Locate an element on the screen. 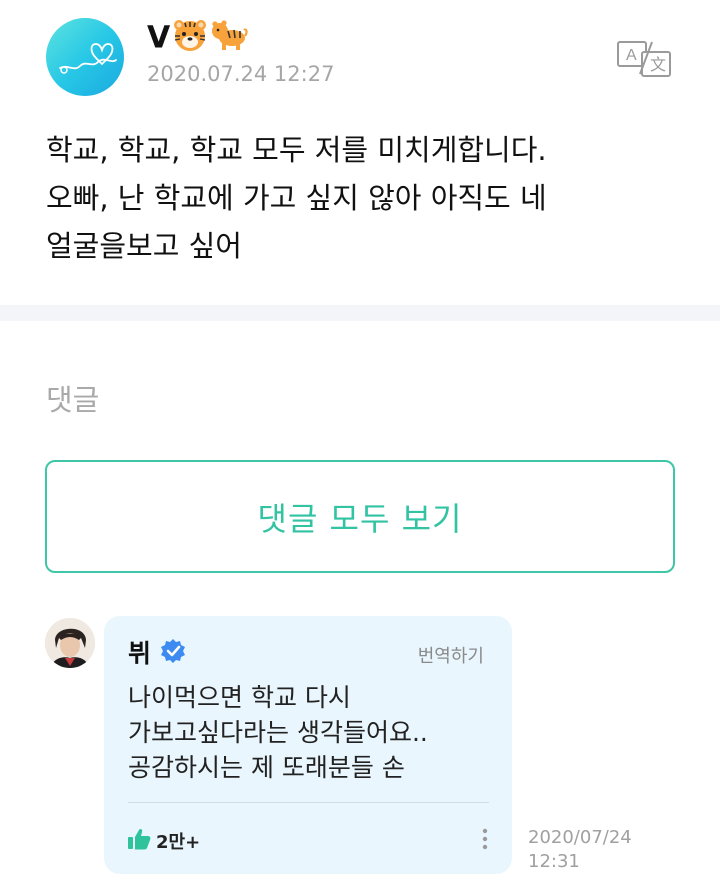 This screenshot has height=884, width=720. tiger-face-icon is located at coordinates (190, 39).